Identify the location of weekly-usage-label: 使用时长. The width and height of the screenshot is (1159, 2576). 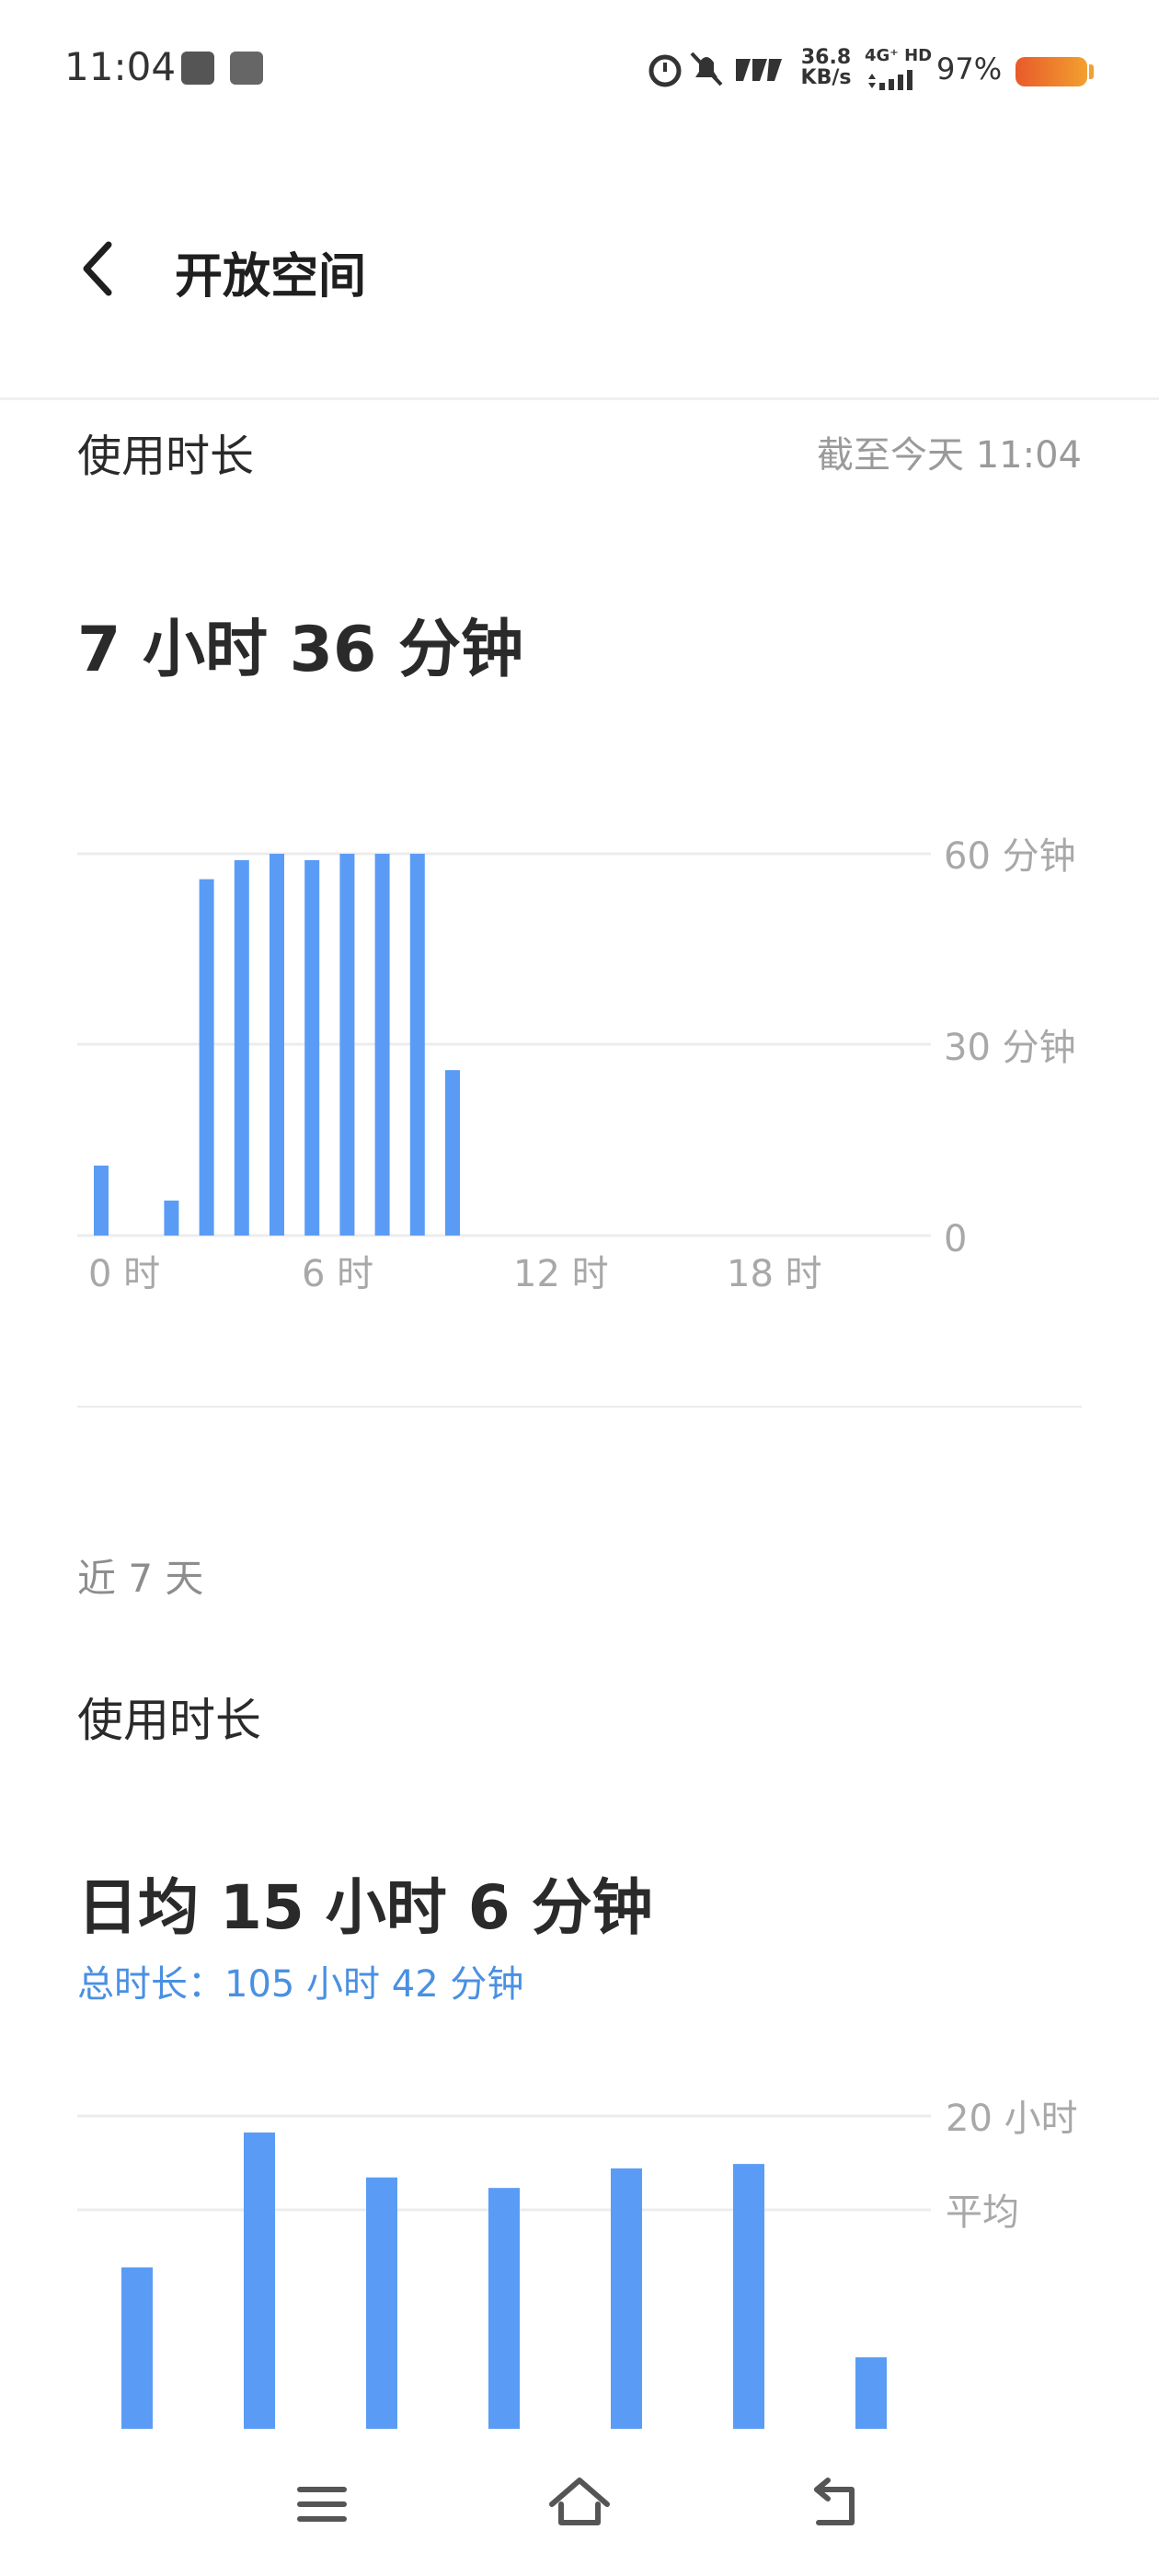
(169, 1720).